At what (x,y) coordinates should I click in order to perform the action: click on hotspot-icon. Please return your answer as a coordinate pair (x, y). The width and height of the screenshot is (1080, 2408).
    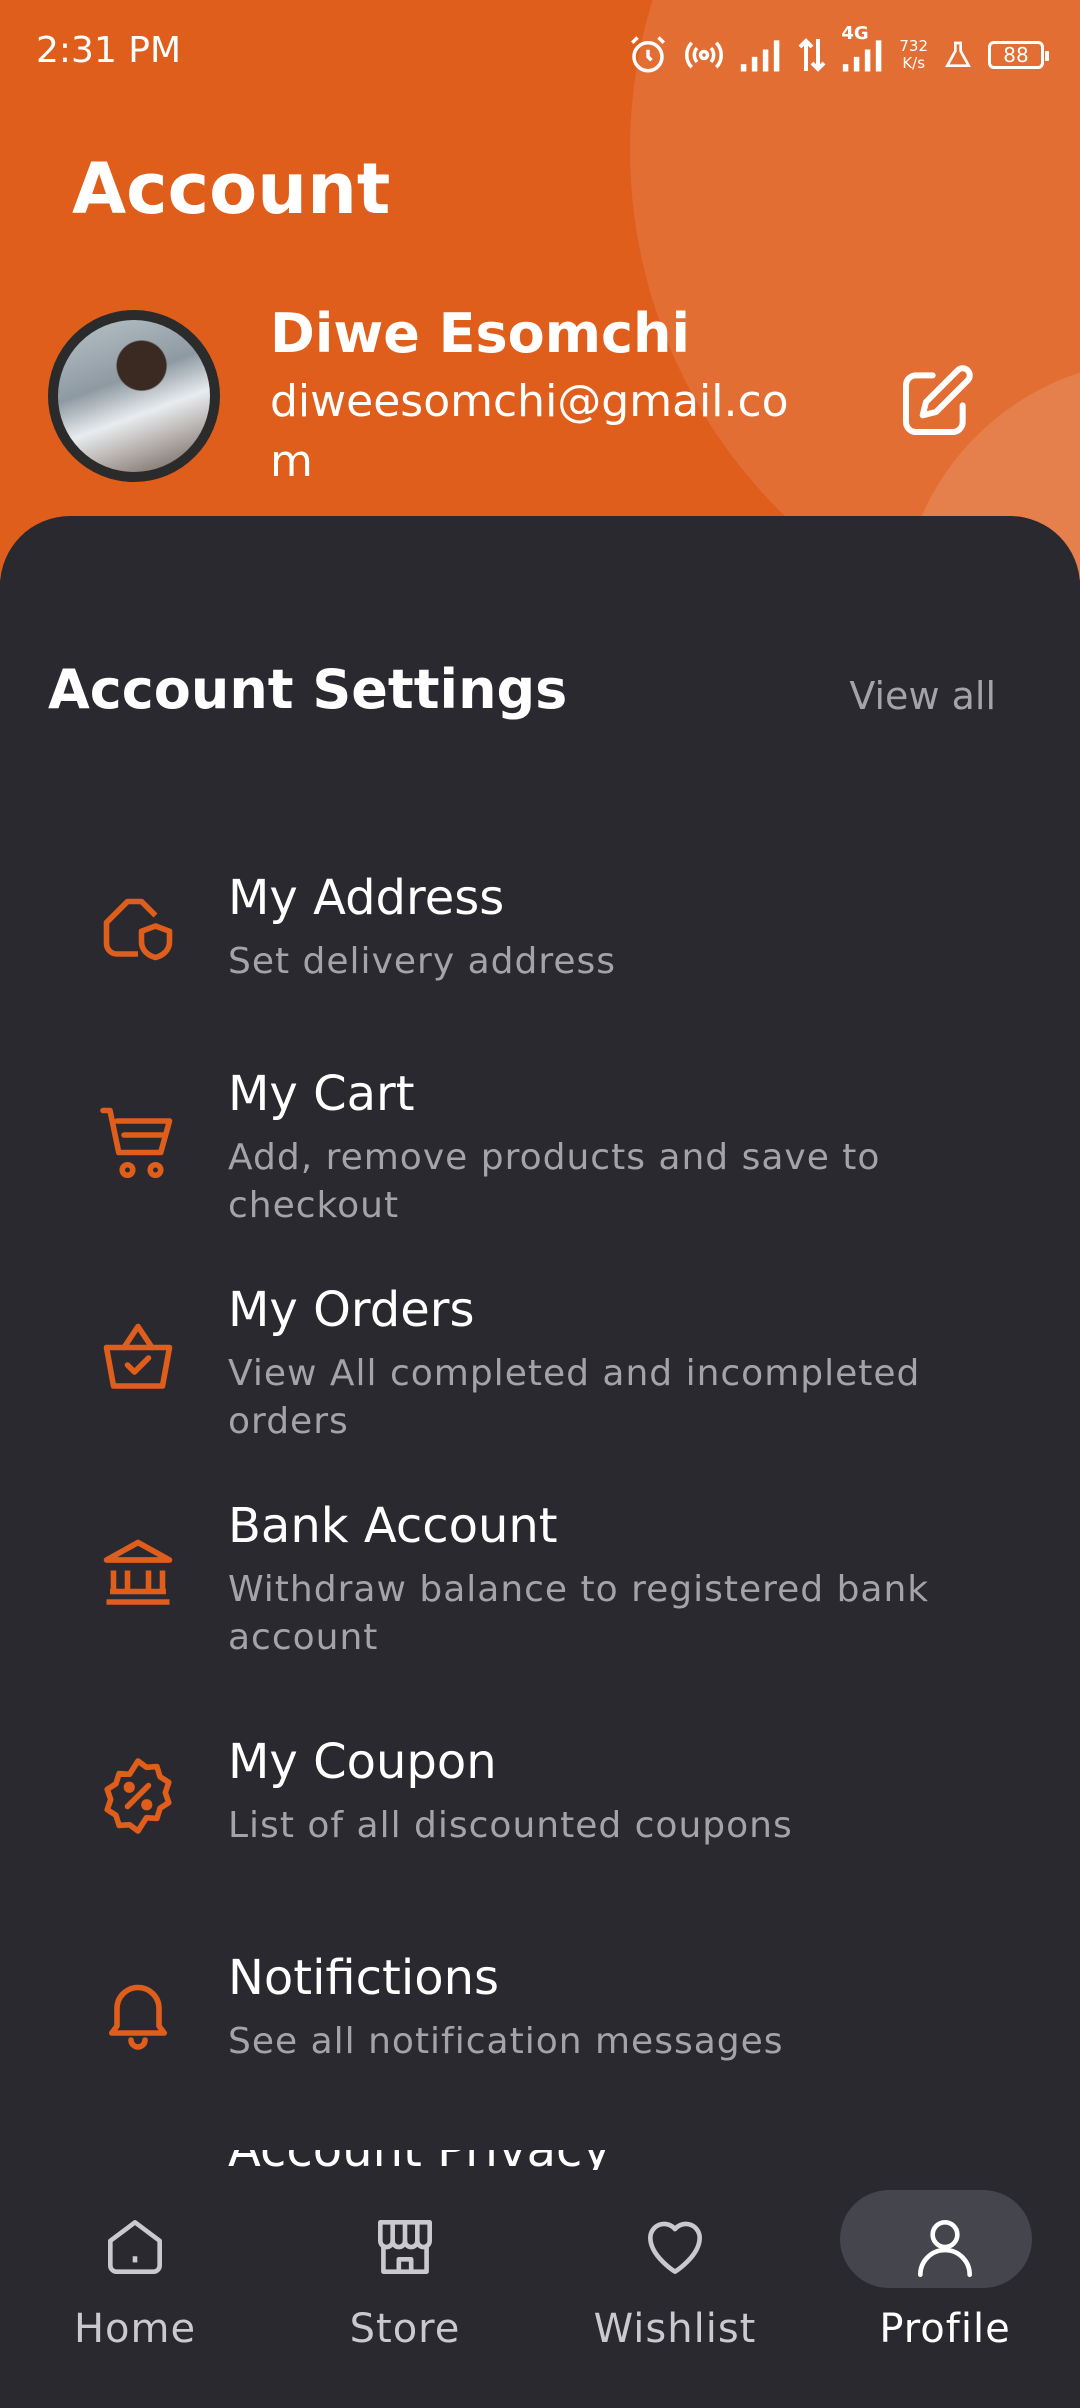
    Looking at the image, I should click on (704, 55).